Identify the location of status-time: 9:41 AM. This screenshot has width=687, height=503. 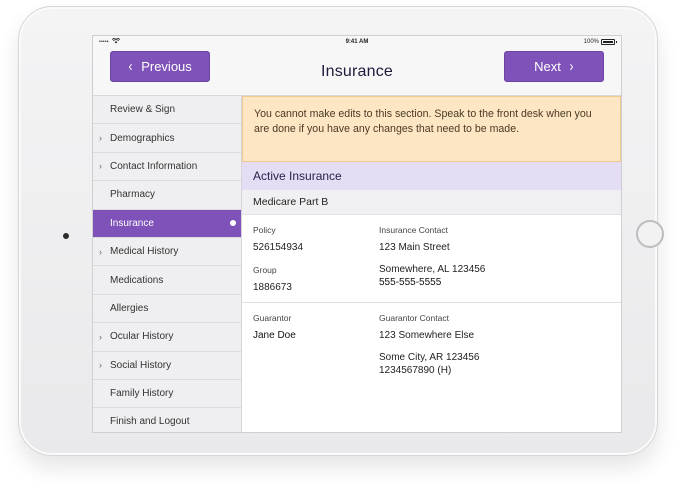
(357, 42).